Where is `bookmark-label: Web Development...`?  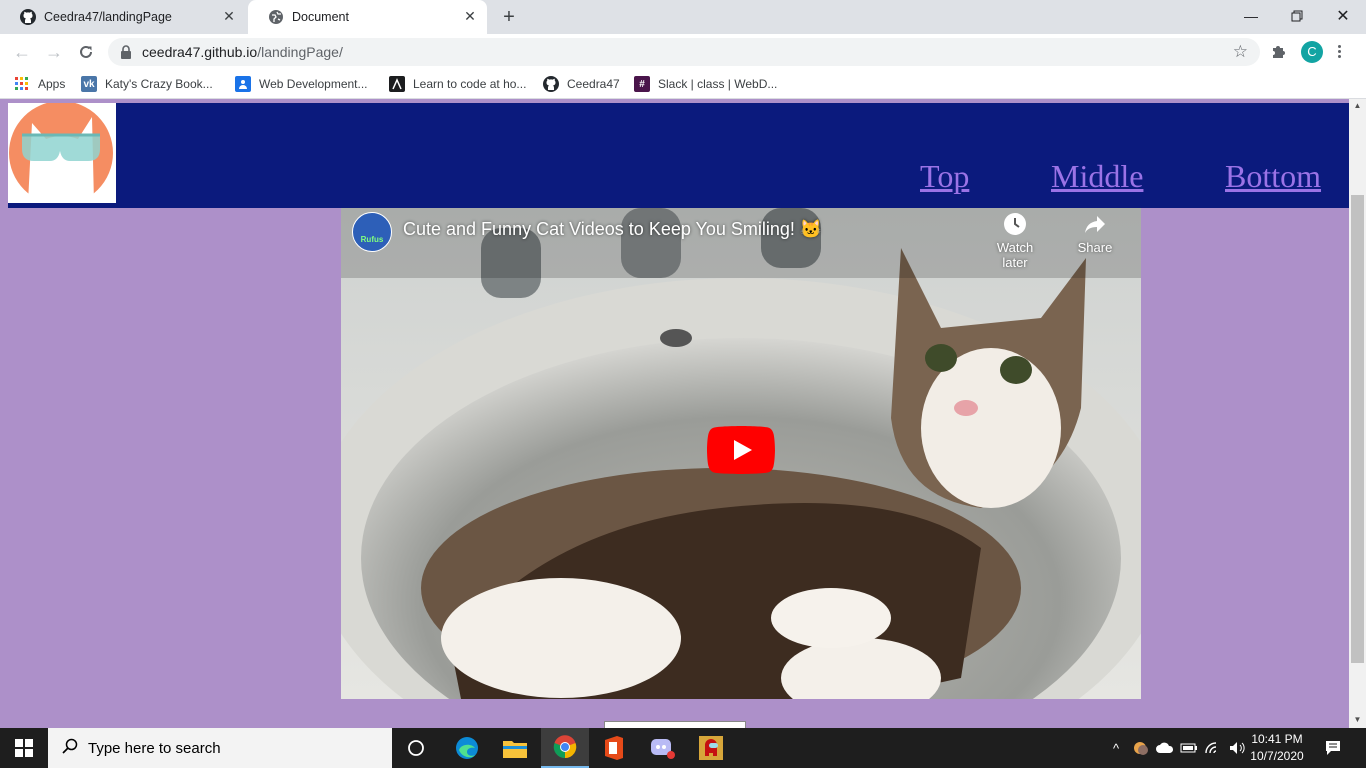
bookmark-label: Web Development... is located at coordinates (313, 84).